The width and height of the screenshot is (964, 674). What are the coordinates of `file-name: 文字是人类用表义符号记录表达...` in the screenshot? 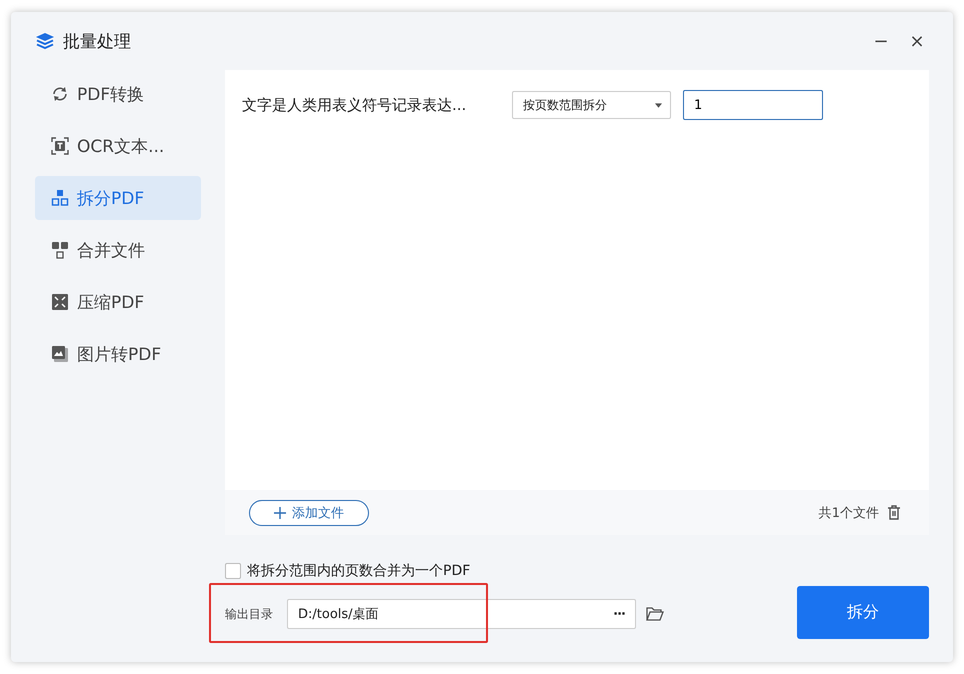 It's located at (355, 105).